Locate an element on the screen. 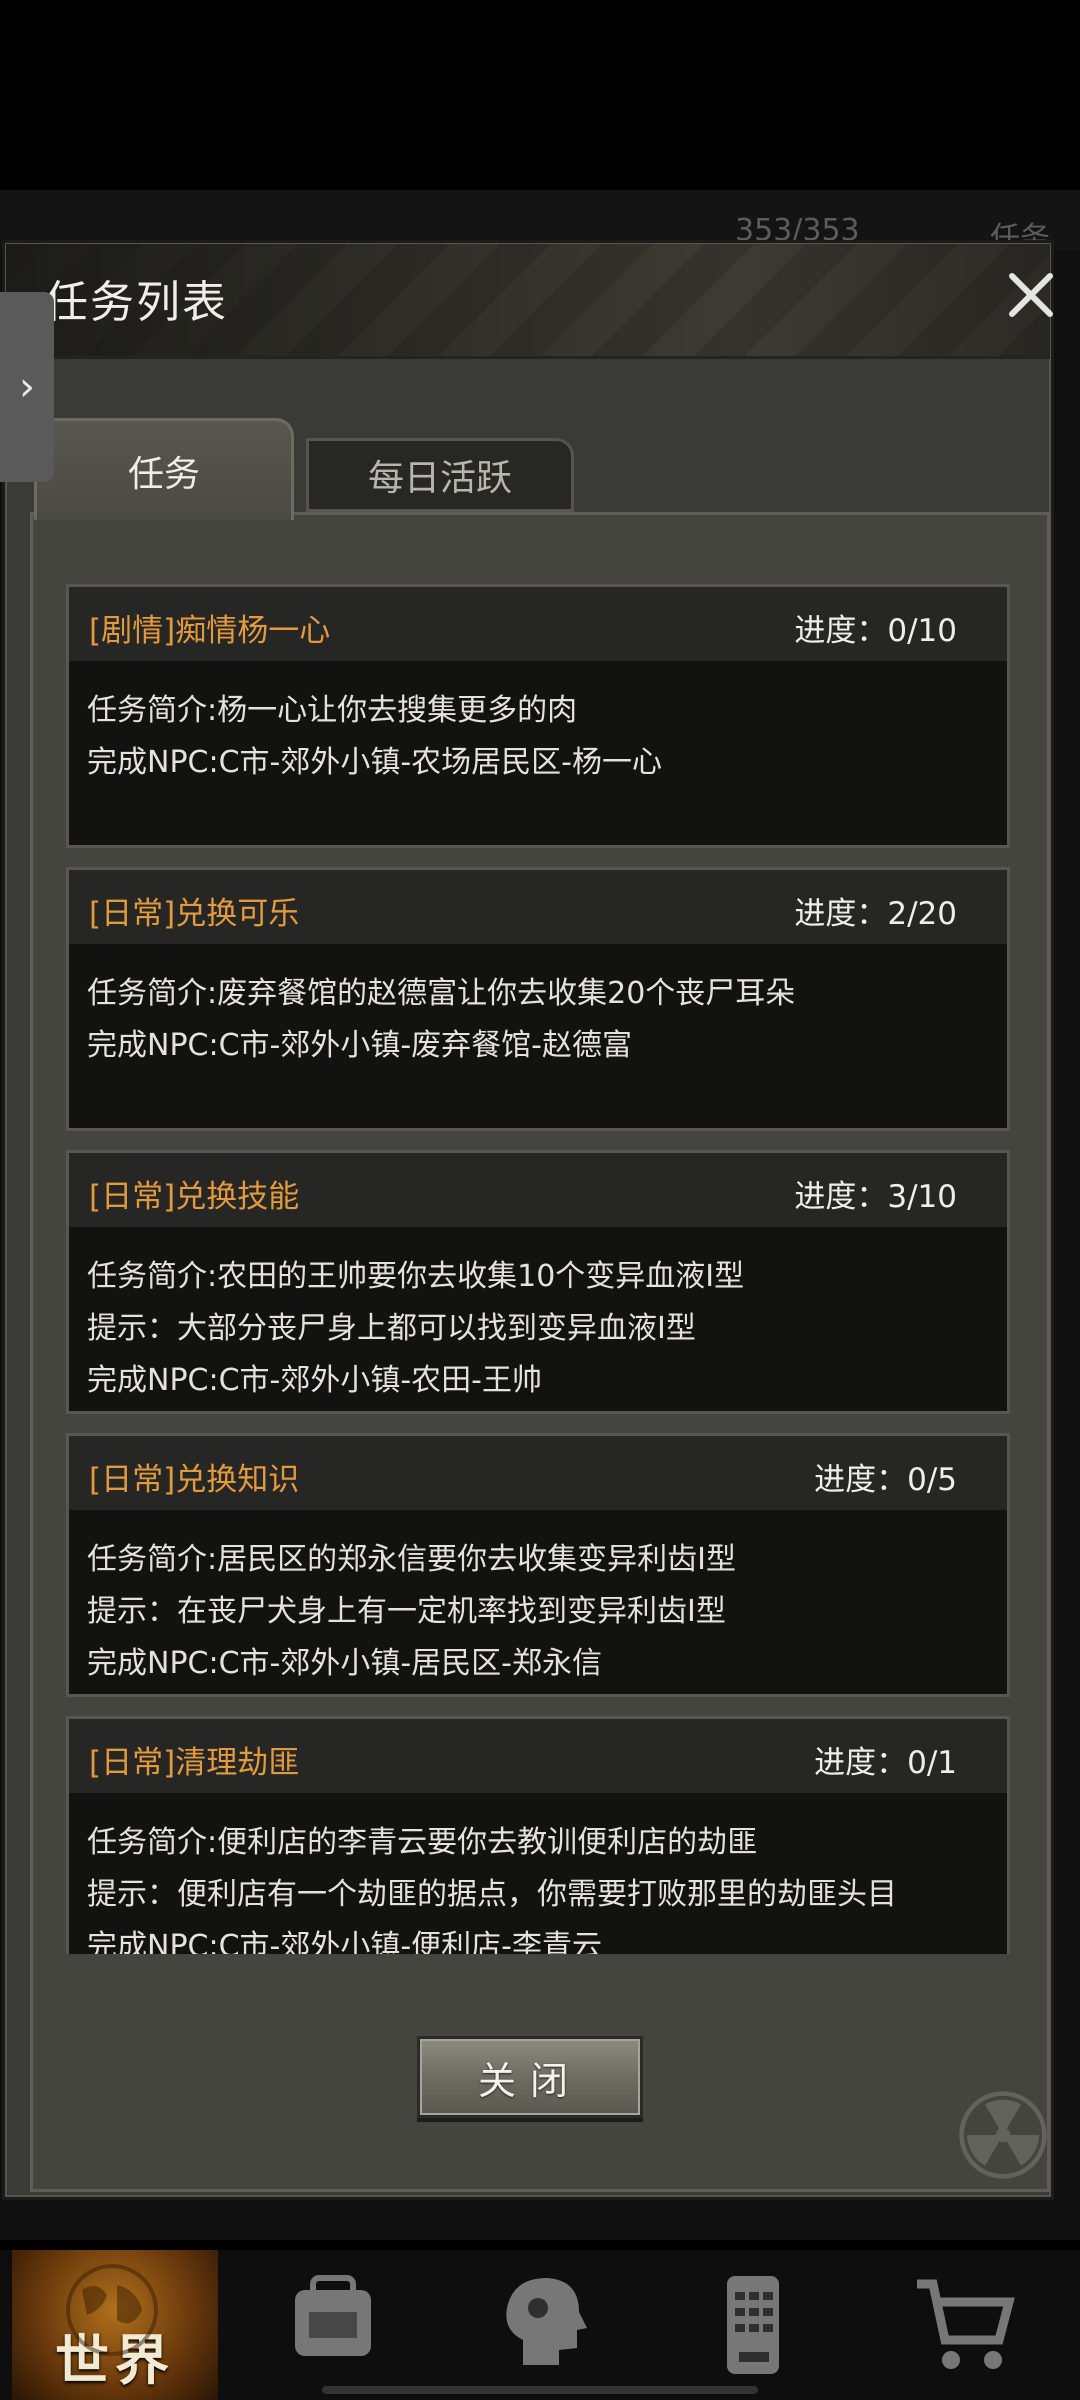 This screenshot has height=2400, width=1080. quest-description: 任务简介:杨一心让你去搜集更多的肉 is located at coordinates (332, 710).